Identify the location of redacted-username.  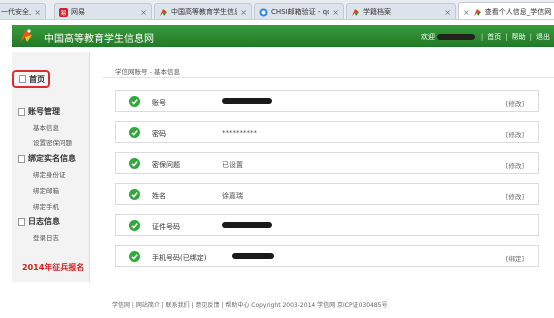
(455, 37).